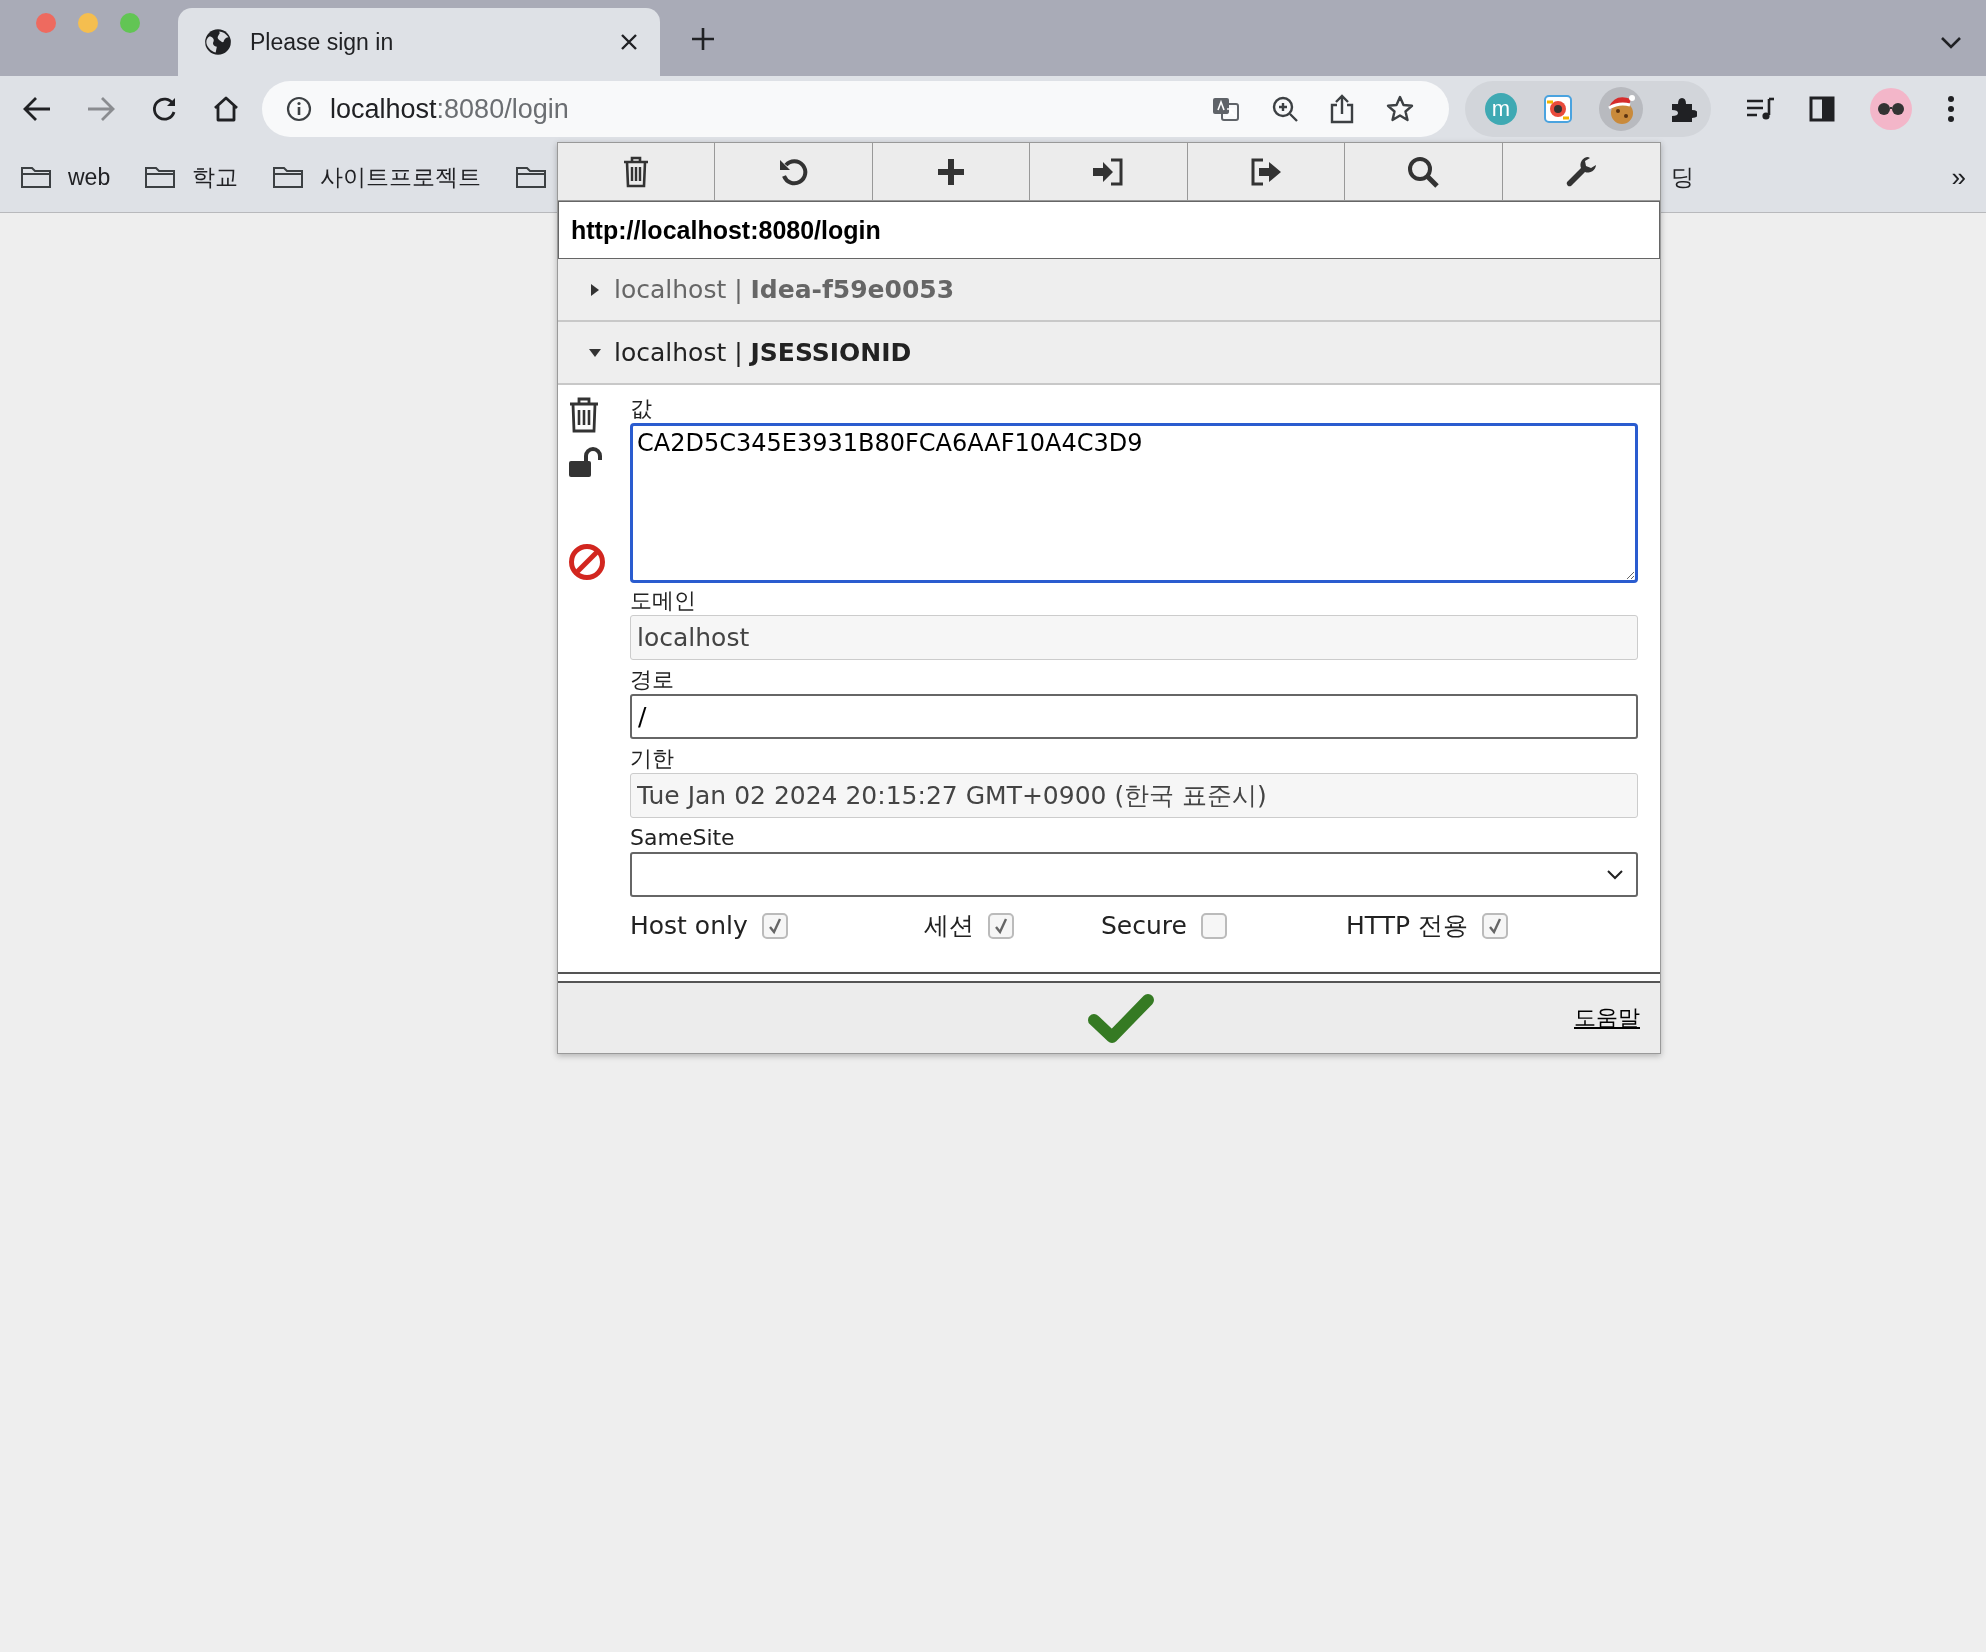  I want to click on bookmark-label: 딩, so click(1682, 177).